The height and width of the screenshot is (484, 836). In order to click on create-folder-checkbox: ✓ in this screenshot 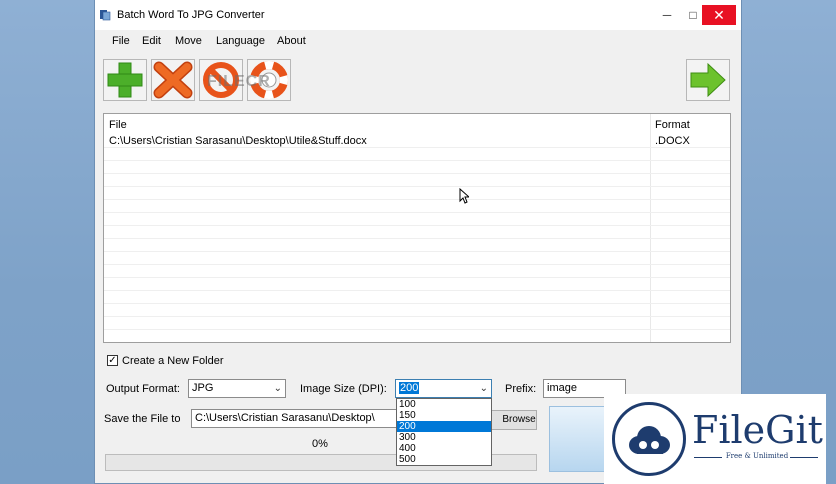, I will do `click(112, 360)`.